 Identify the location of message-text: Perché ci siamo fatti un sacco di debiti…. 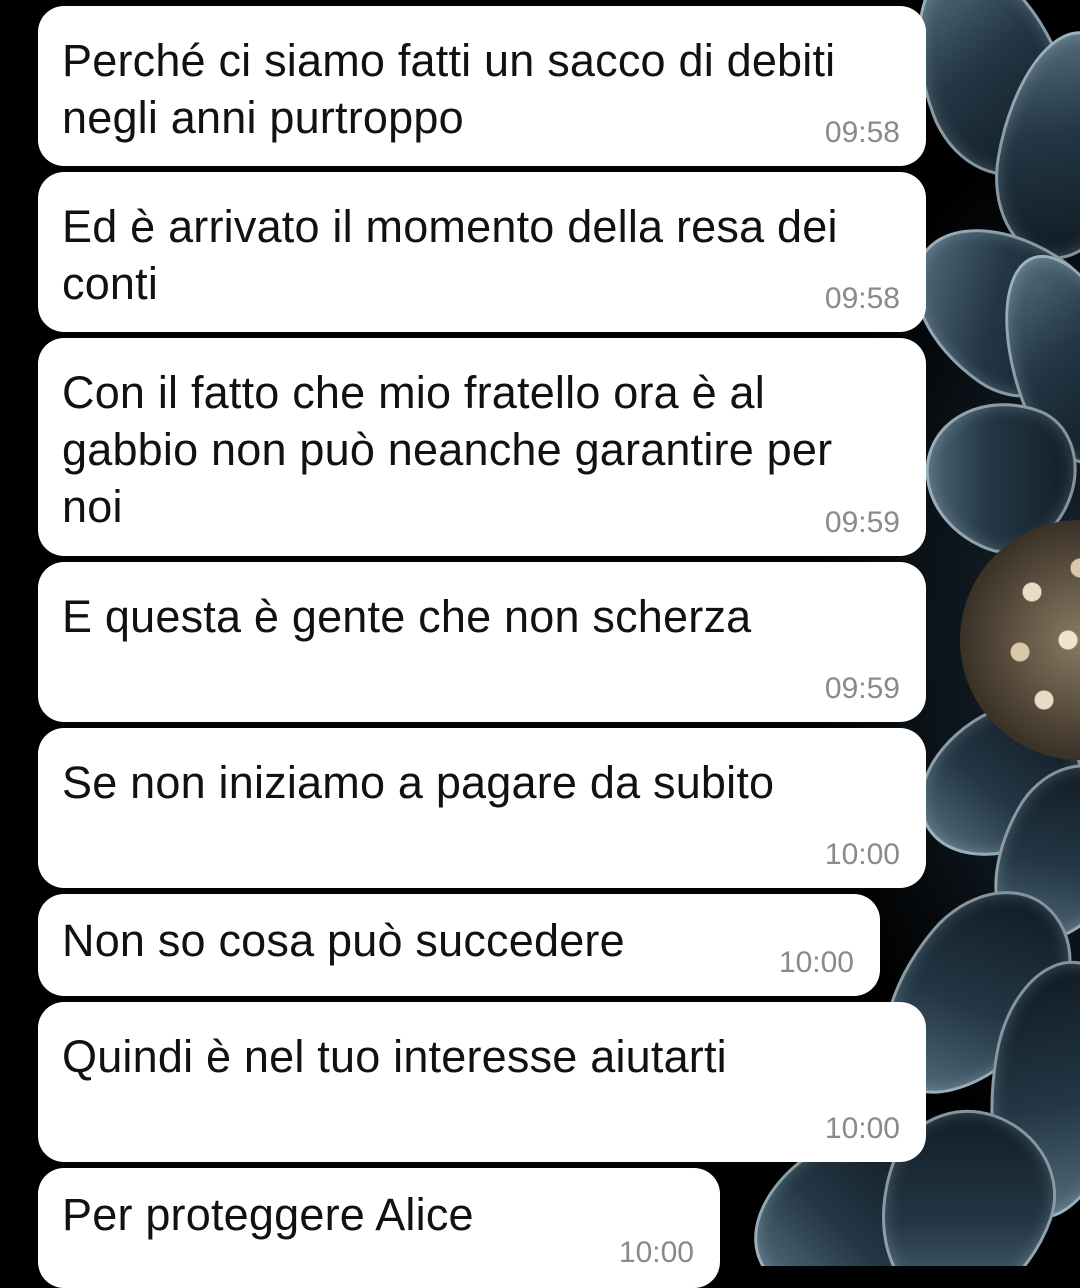
(455, 89).